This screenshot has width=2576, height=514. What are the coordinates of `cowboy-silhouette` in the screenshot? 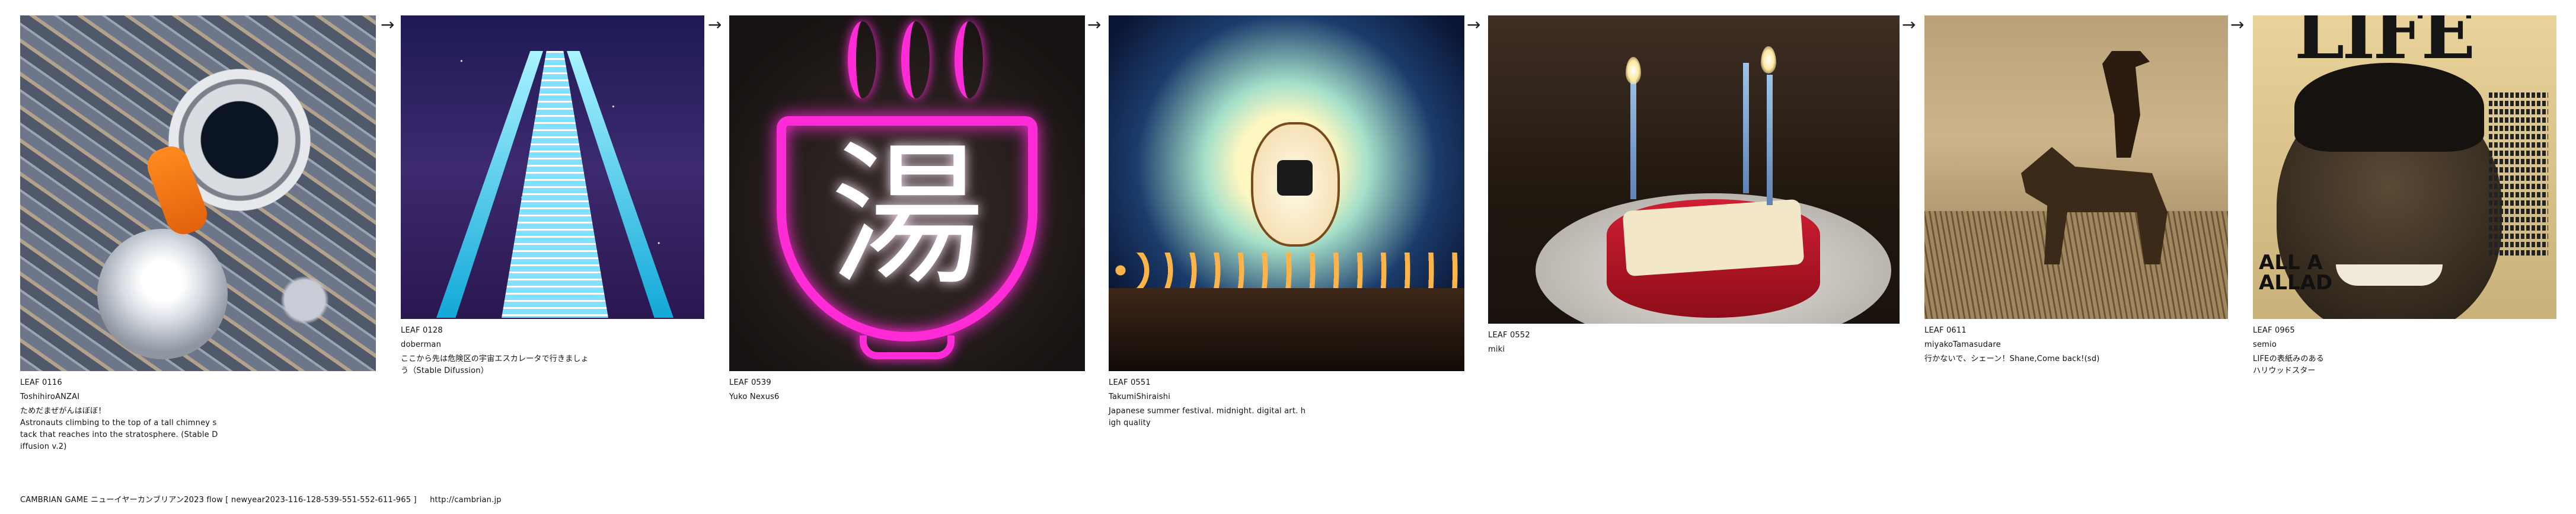 It's located at (2126, 104).